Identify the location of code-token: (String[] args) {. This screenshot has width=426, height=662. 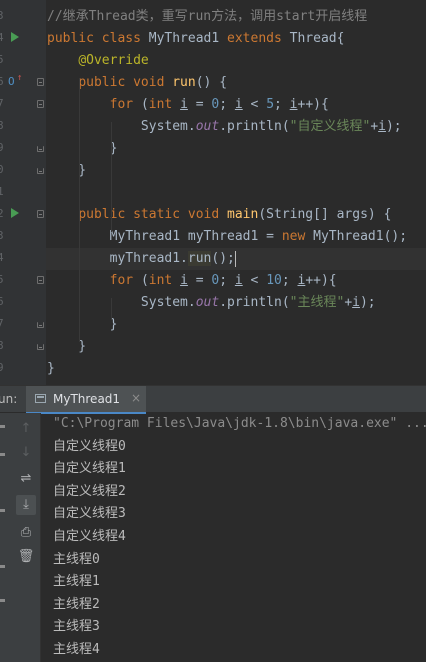
(325, 214).